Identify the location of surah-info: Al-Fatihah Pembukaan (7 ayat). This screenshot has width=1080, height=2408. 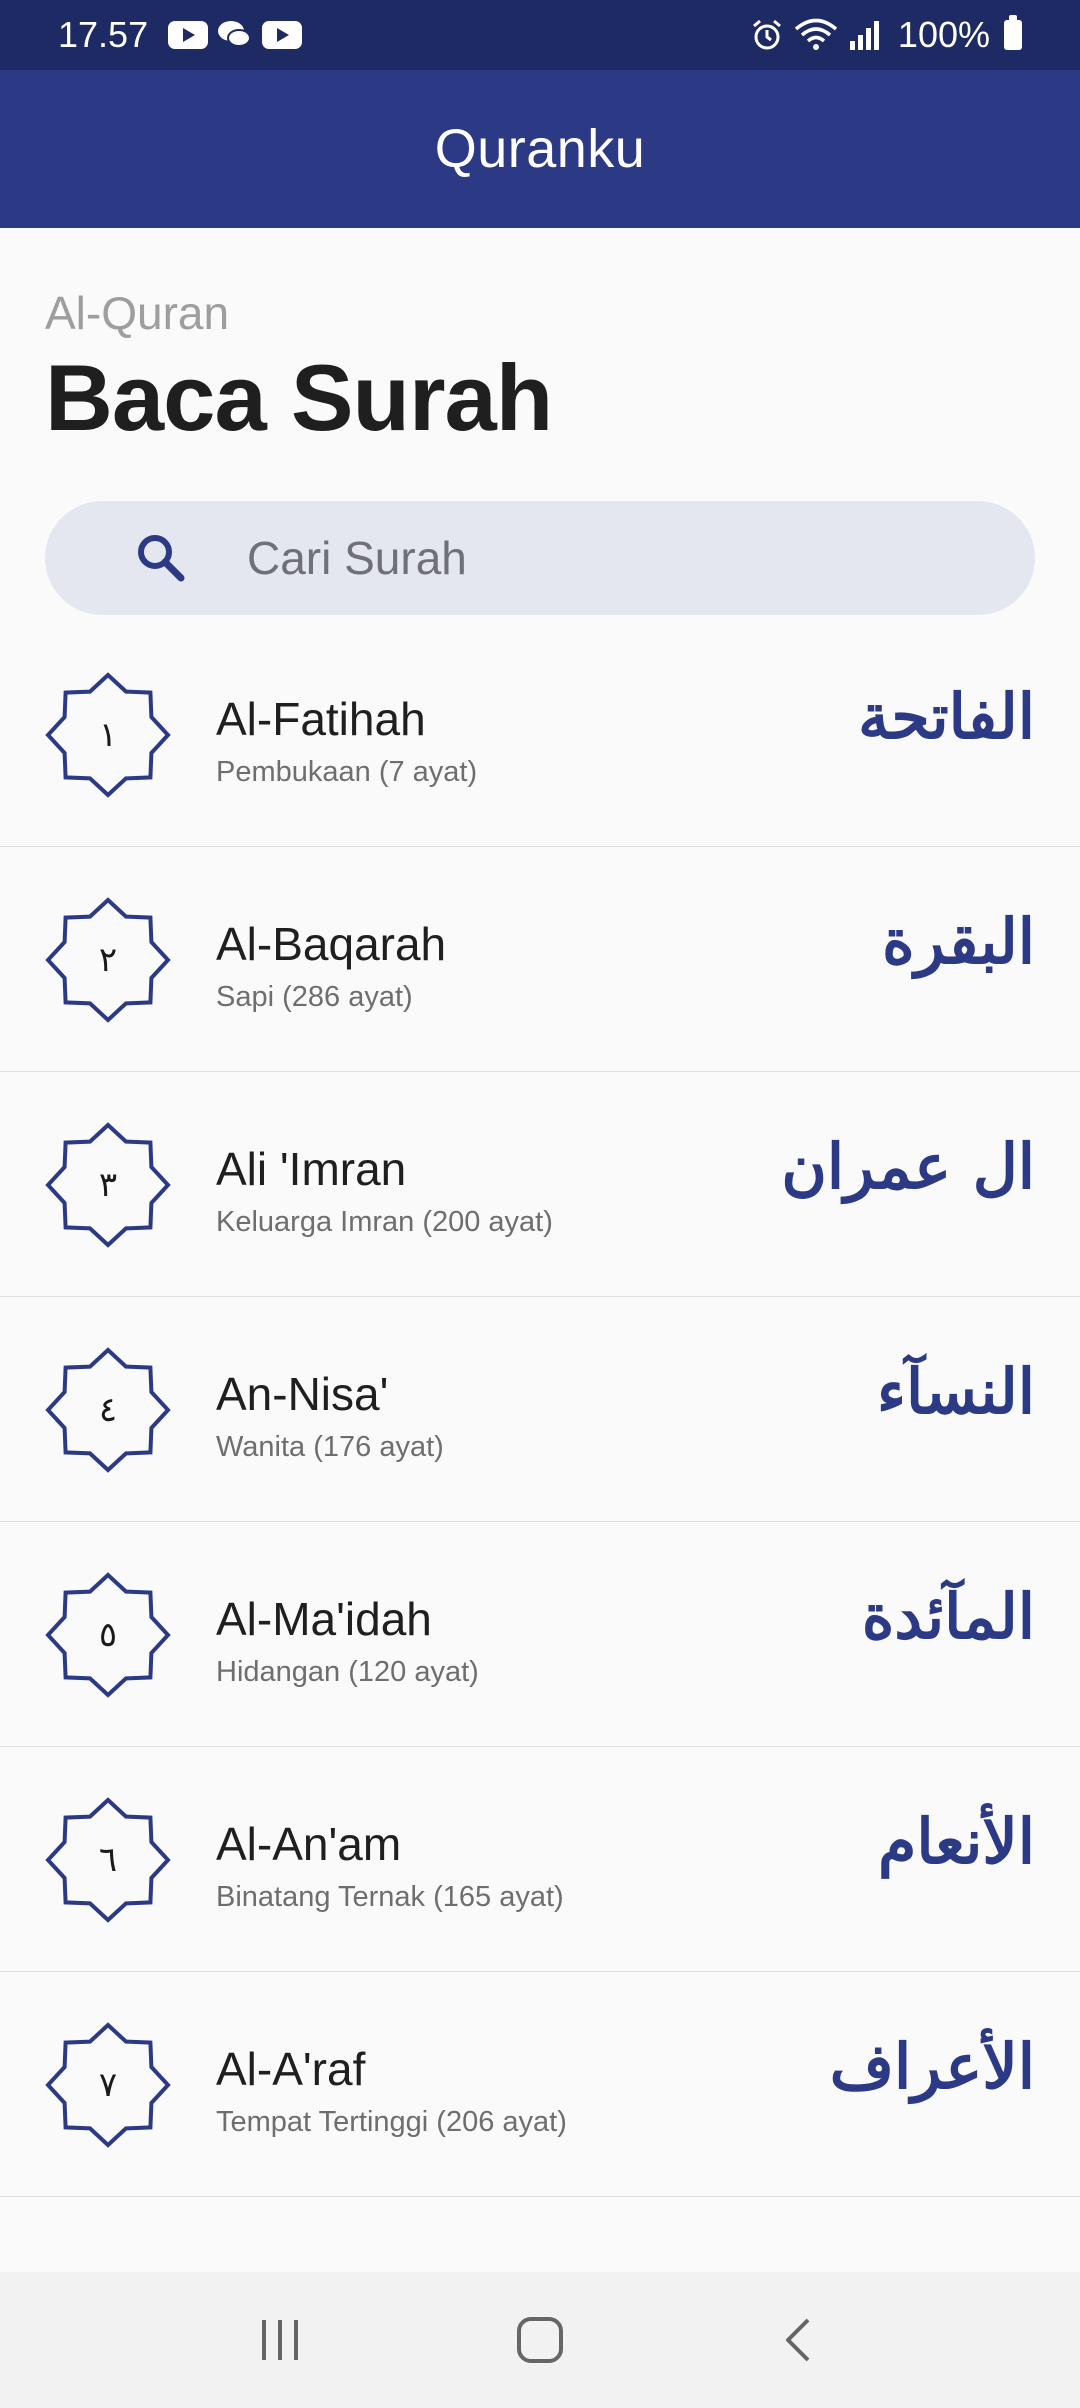
(346, 740).